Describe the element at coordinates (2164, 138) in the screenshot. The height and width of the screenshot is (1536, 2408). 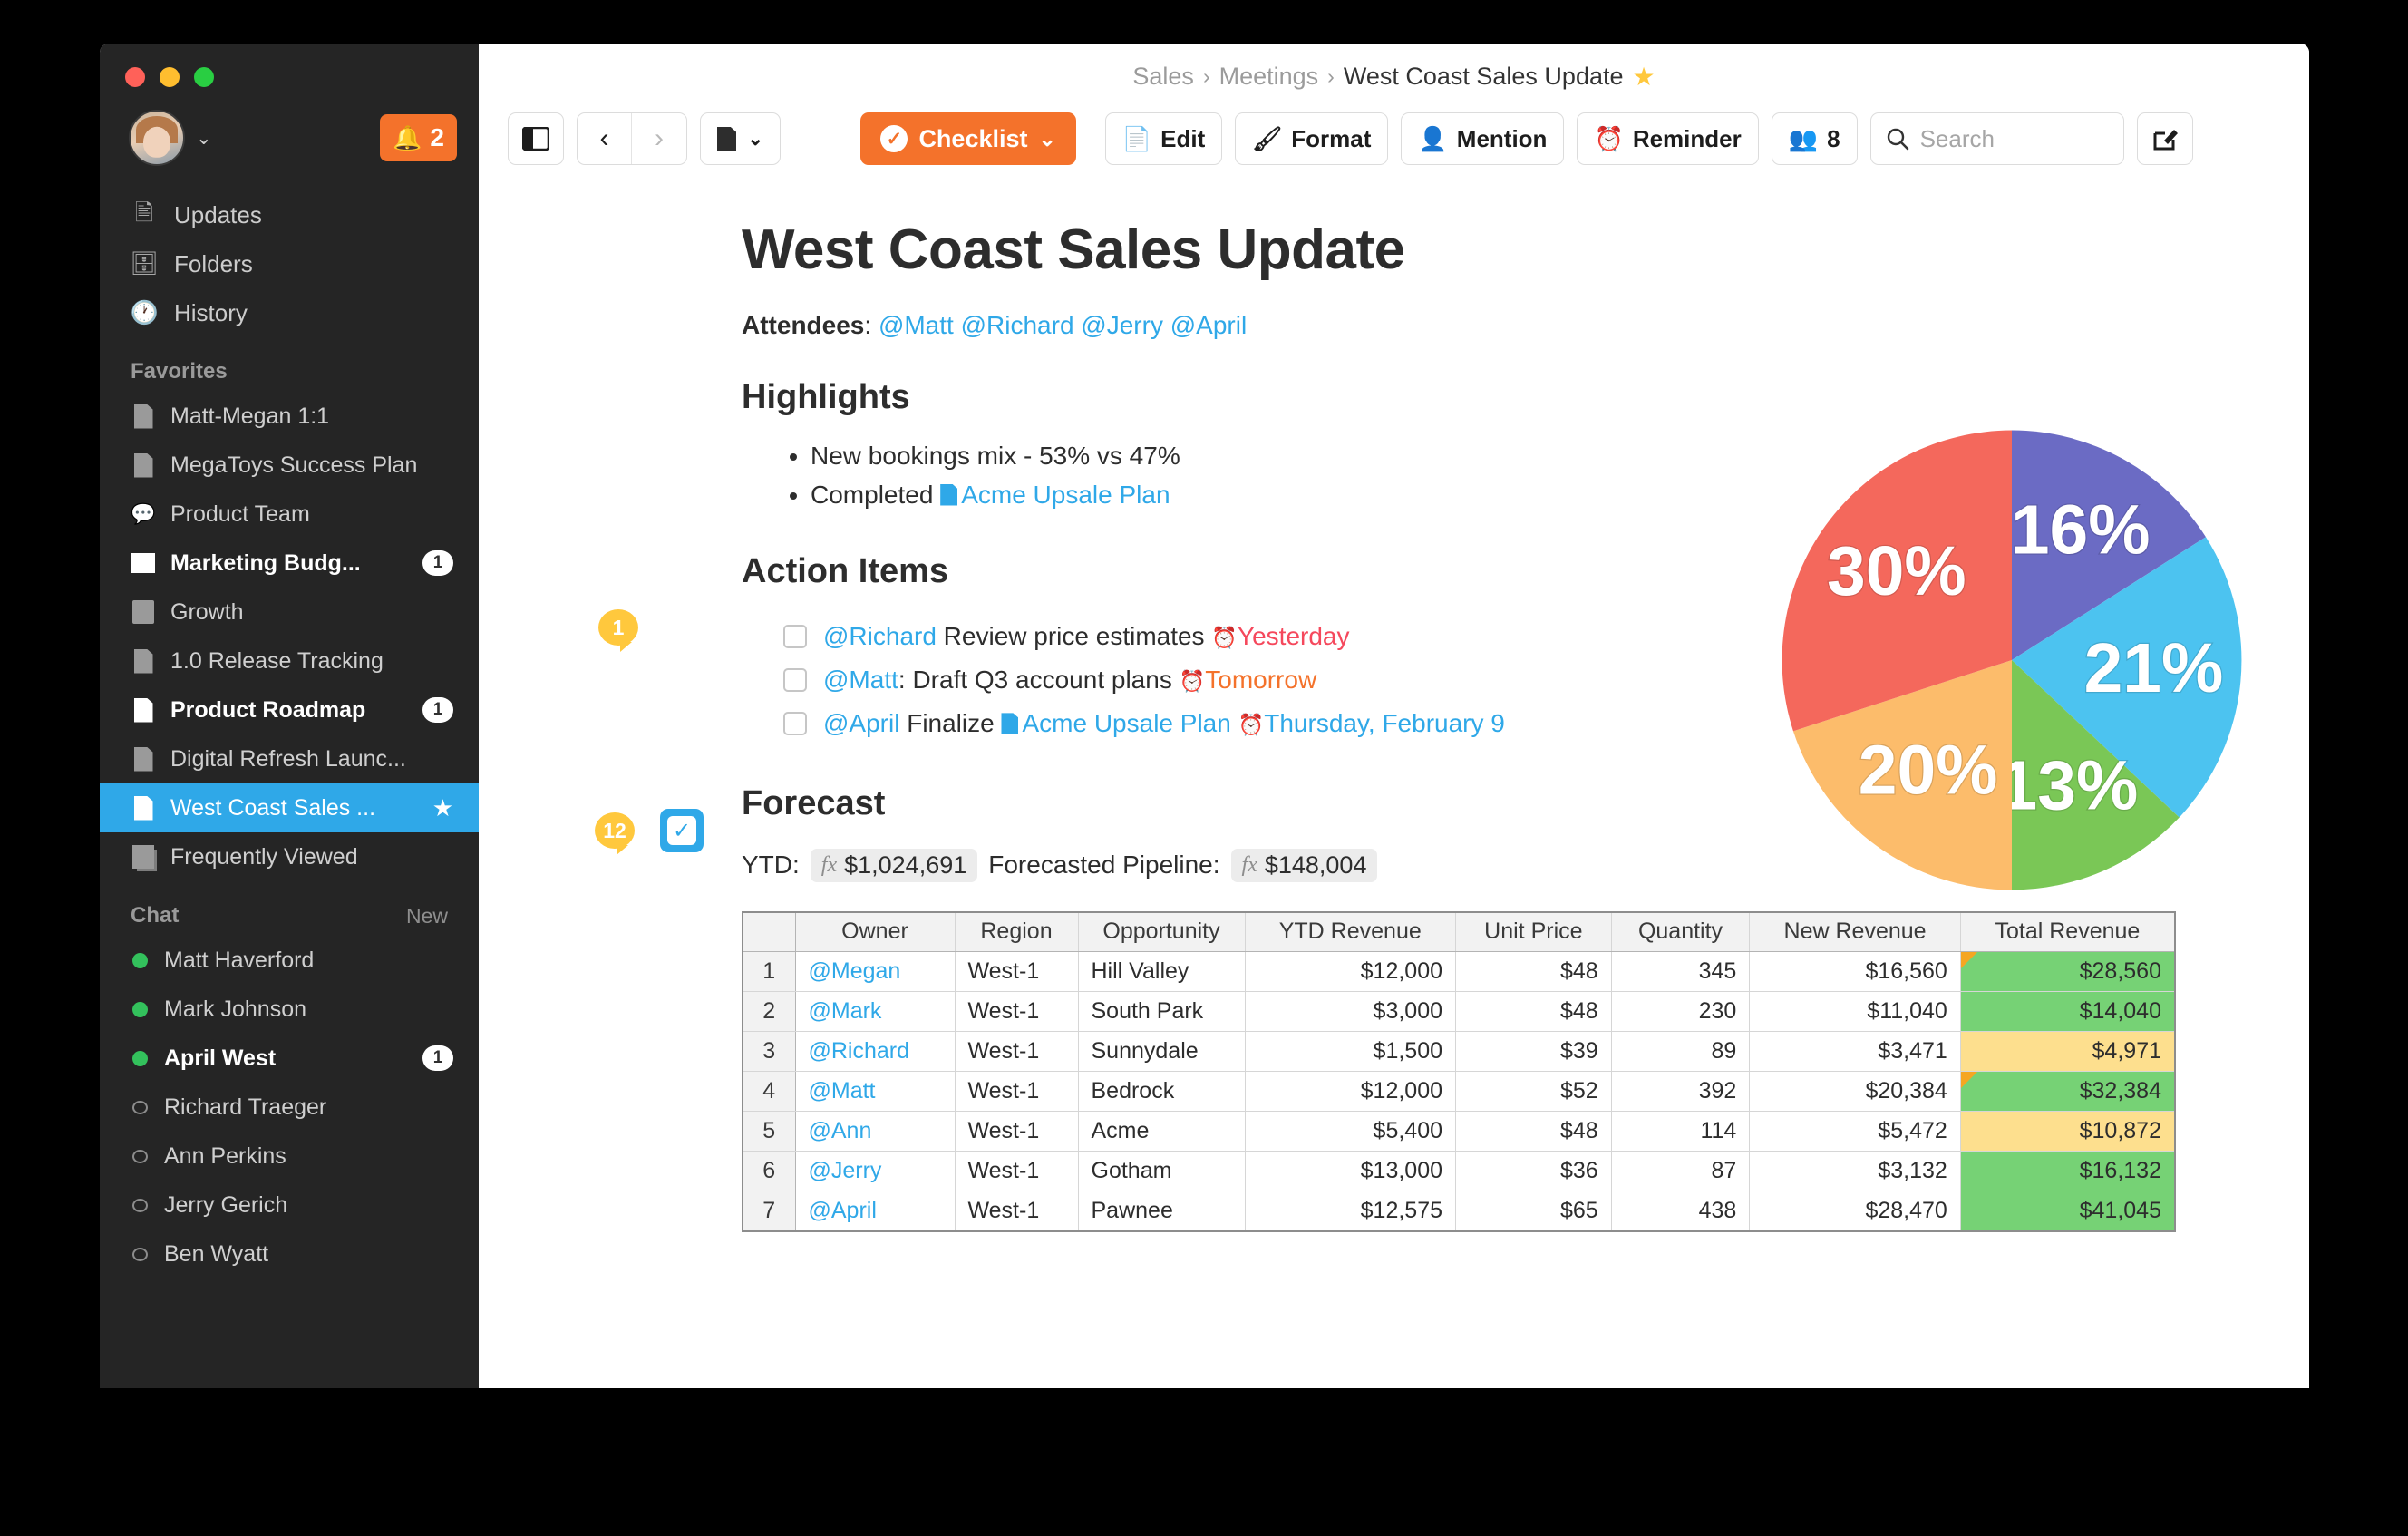
I see `compose-button` at that location.